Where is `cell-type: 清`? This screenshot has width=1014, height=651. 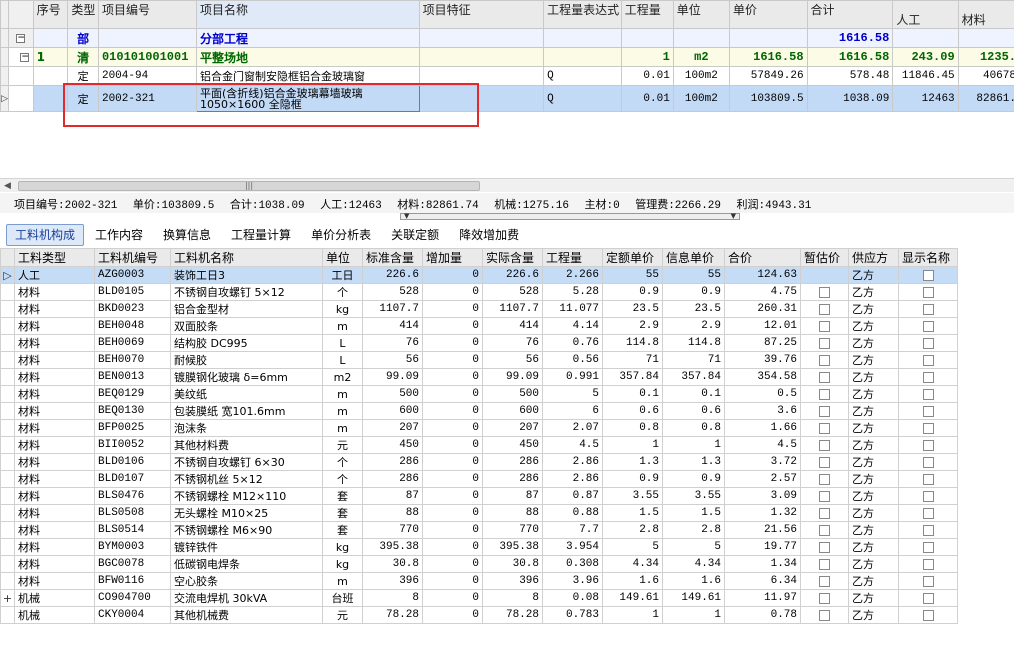
cell-type: 清 is located at coordinates (83, 57).